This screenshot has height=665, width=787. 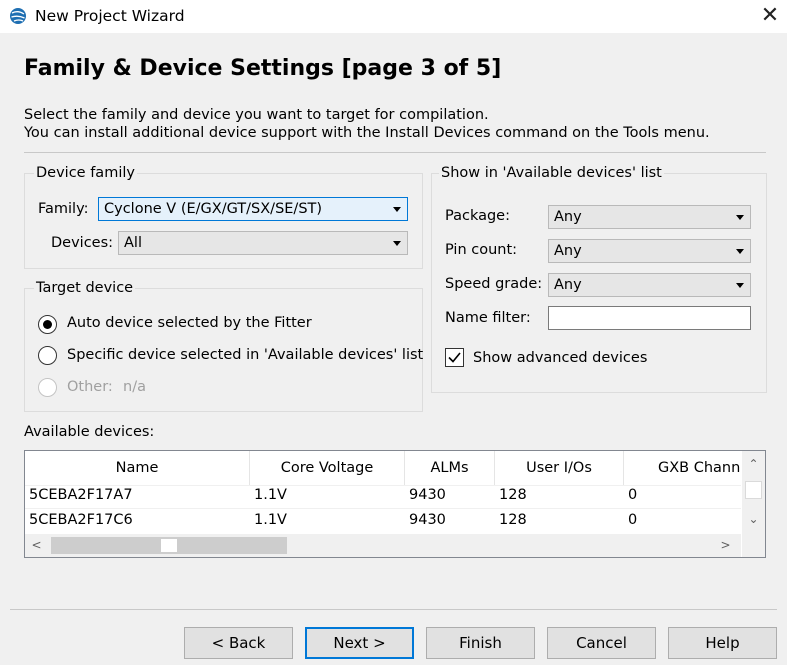 I want to click on pin-count-label: Pin count:, so click(x=481, y=250).